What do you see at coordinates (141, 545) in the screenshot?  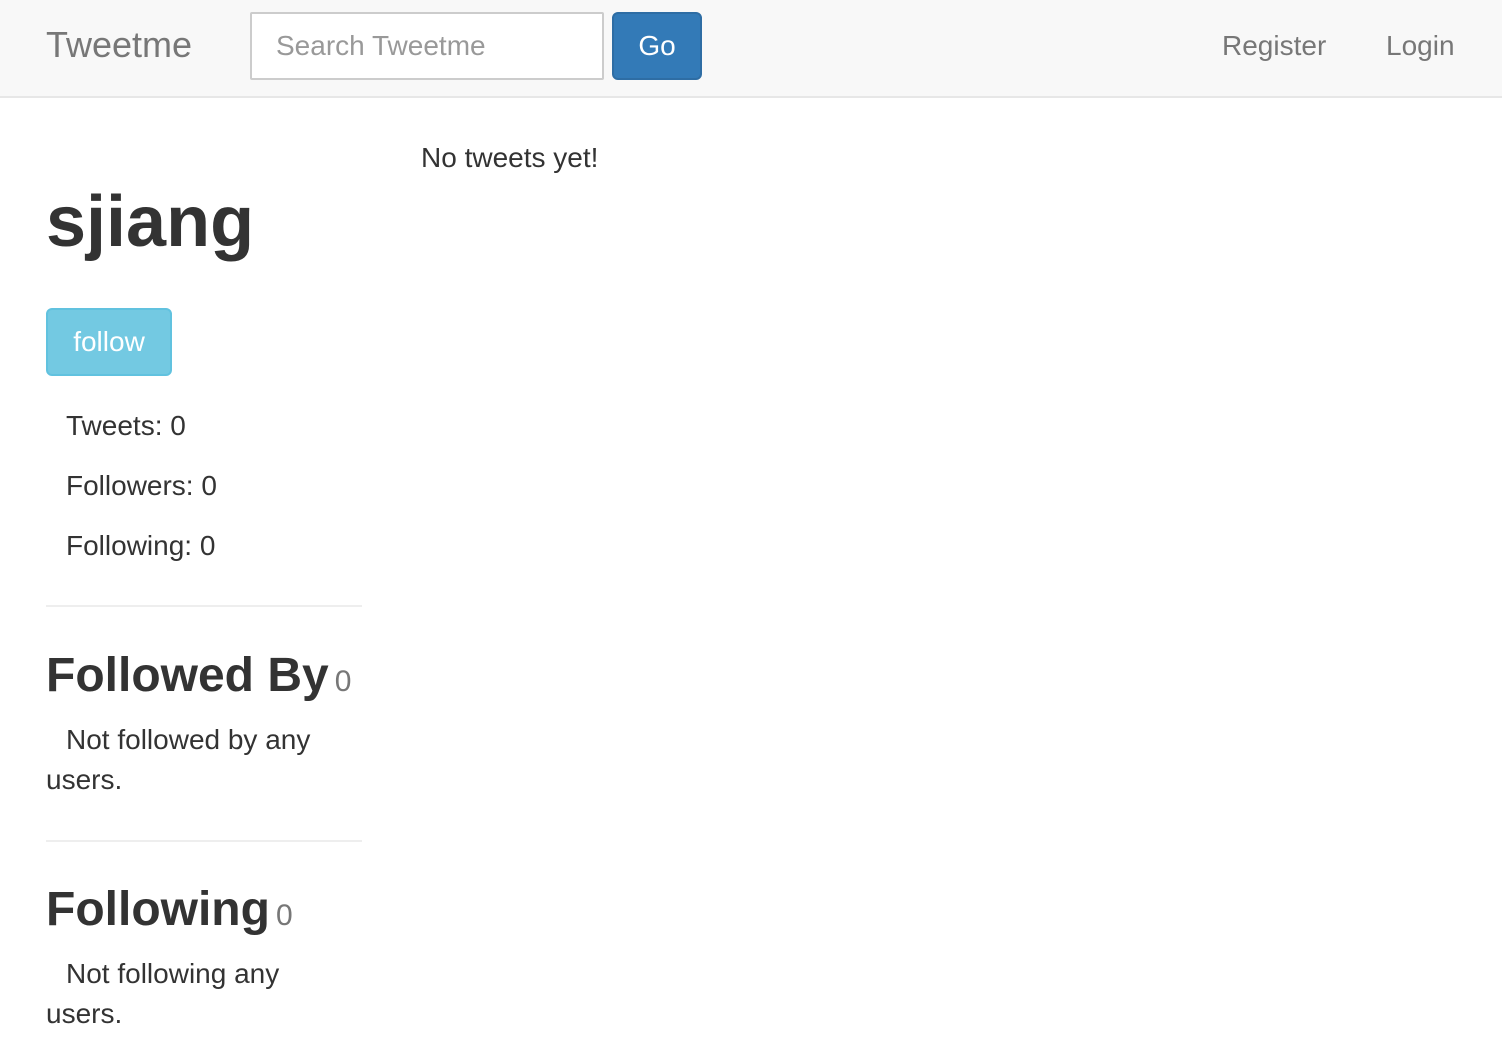 I see `following-count: Following: 0` at bounding box center [141, 545].